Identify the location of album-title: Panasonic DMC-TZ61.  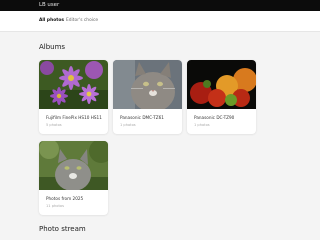
(142, 117).